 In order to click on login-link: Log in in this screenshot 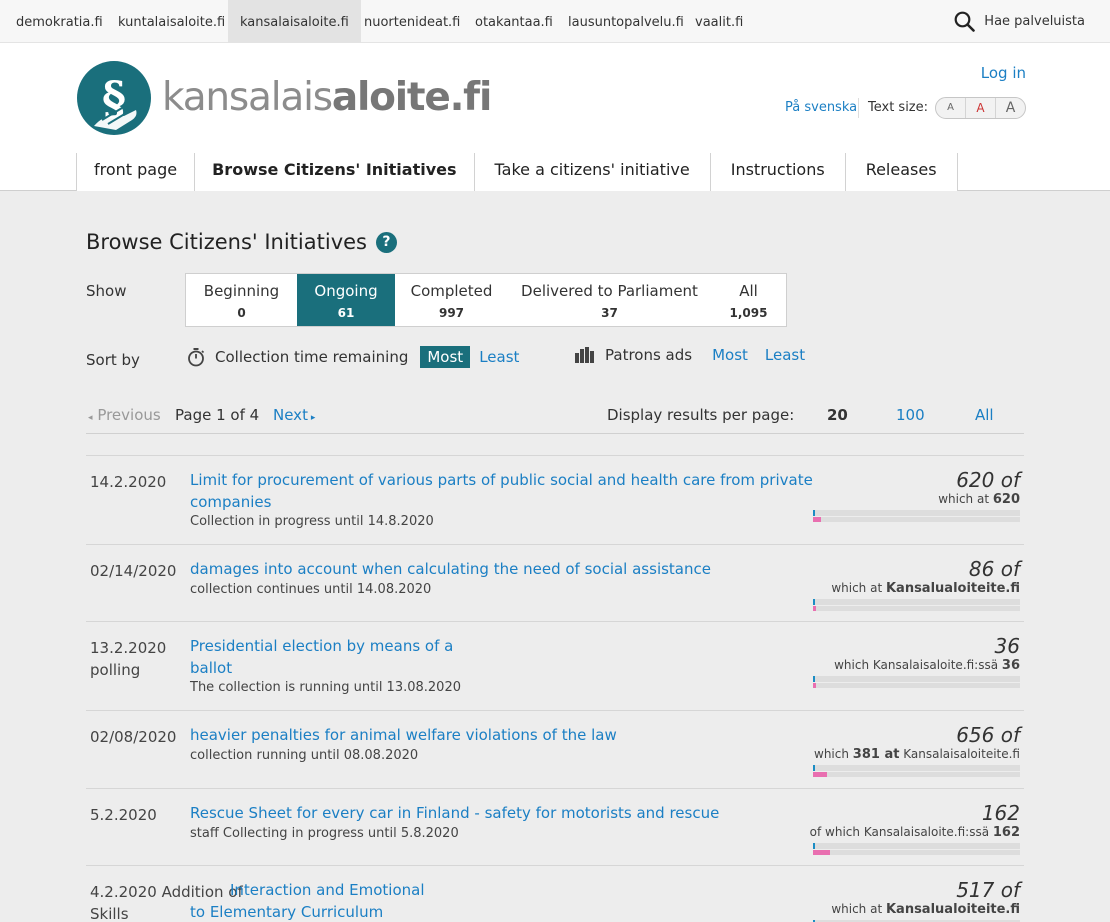, I will do `click(1003, 73)`.